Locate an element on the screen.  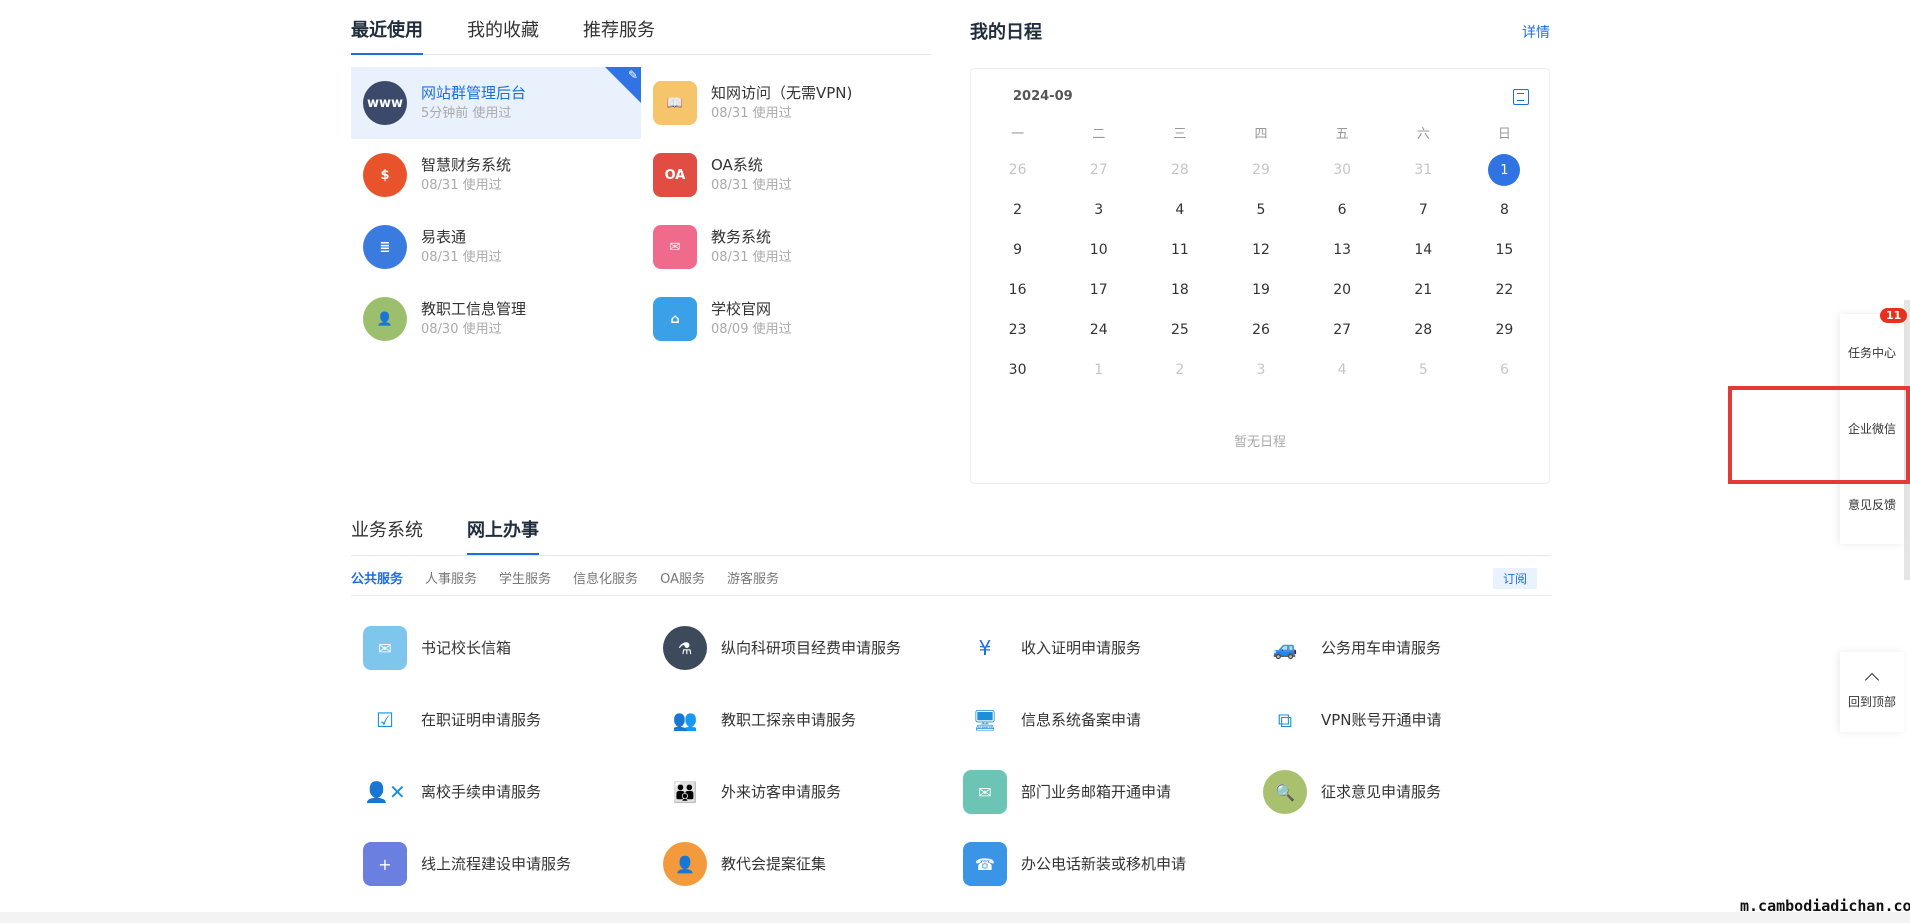
badge-check-icon: ☑ is located at coordinates (385, 720).